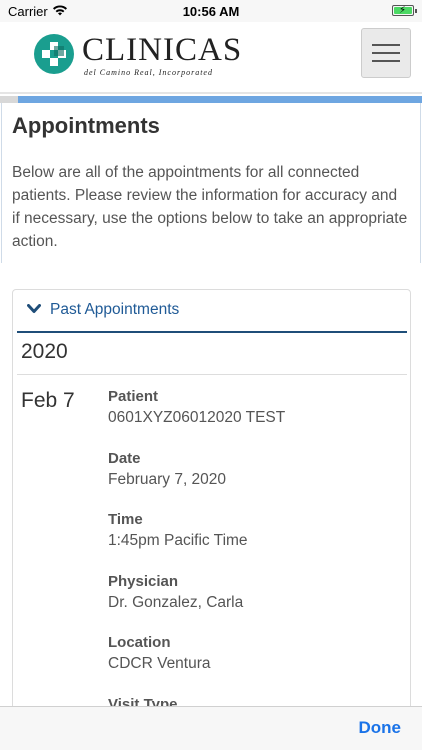 This screenshot has height=750, width=422. Describe the element at coordinates (34, 308) in the screenshot. I see `chevron-down-icon` at that location.